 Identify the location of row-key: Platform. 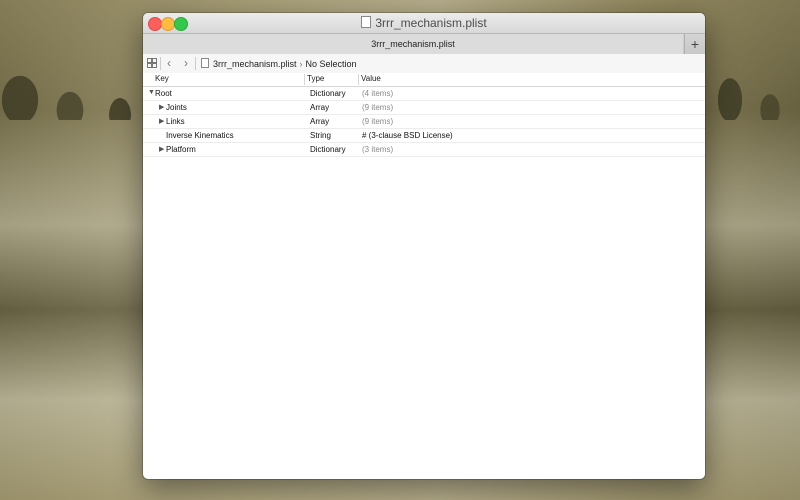
(181, 149).